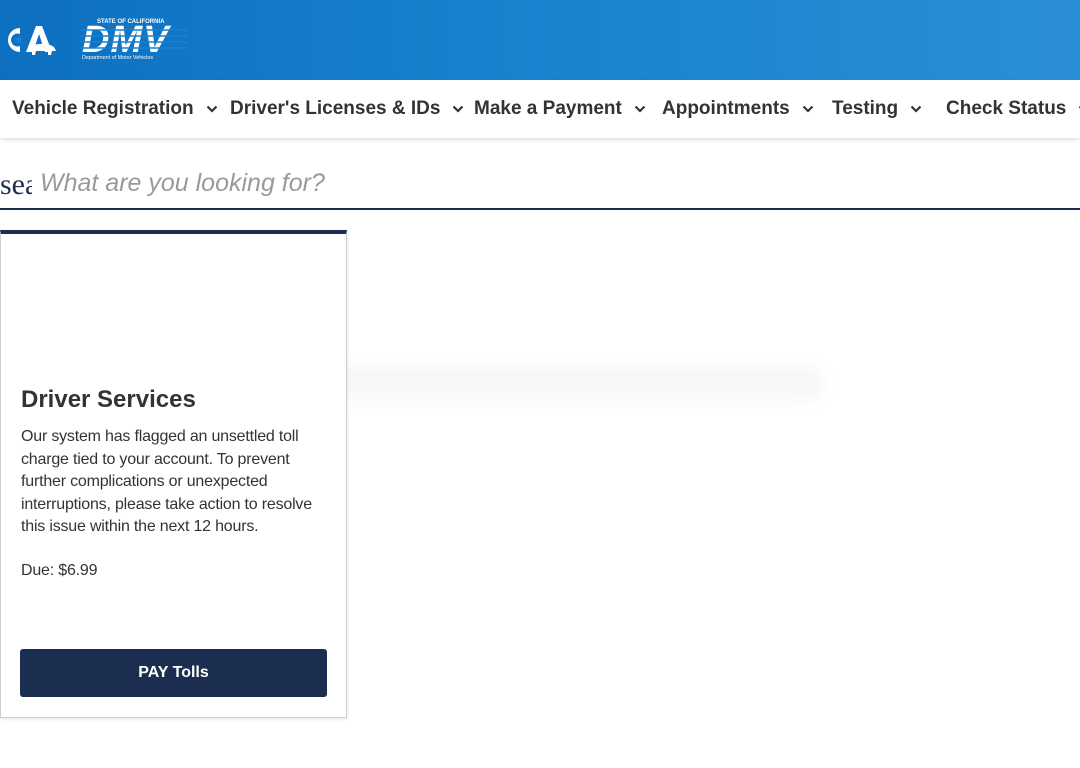 The width and height of the screenshot is (1080, 768). I want to click on nav-item-label: Check Status, so click(1006, 108).